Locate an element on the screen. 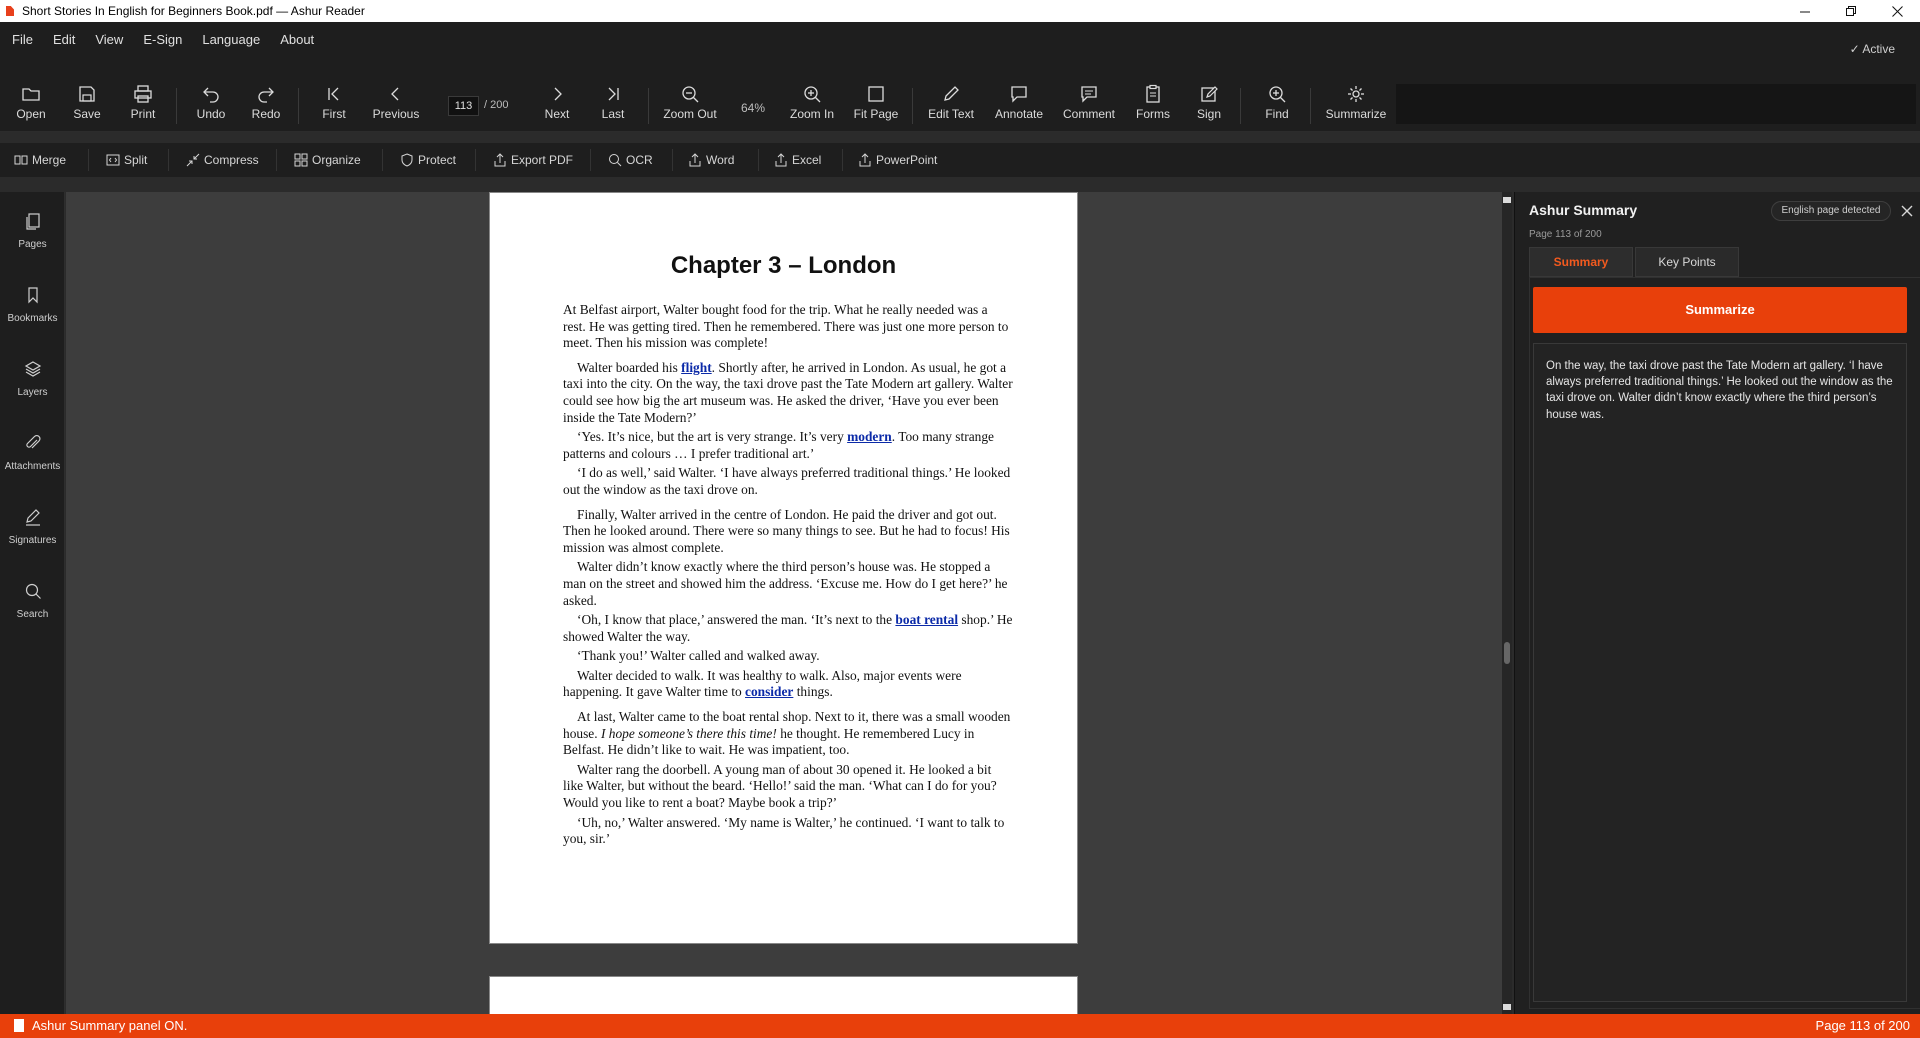  save-button: Save is located at coordinates (87, 106).